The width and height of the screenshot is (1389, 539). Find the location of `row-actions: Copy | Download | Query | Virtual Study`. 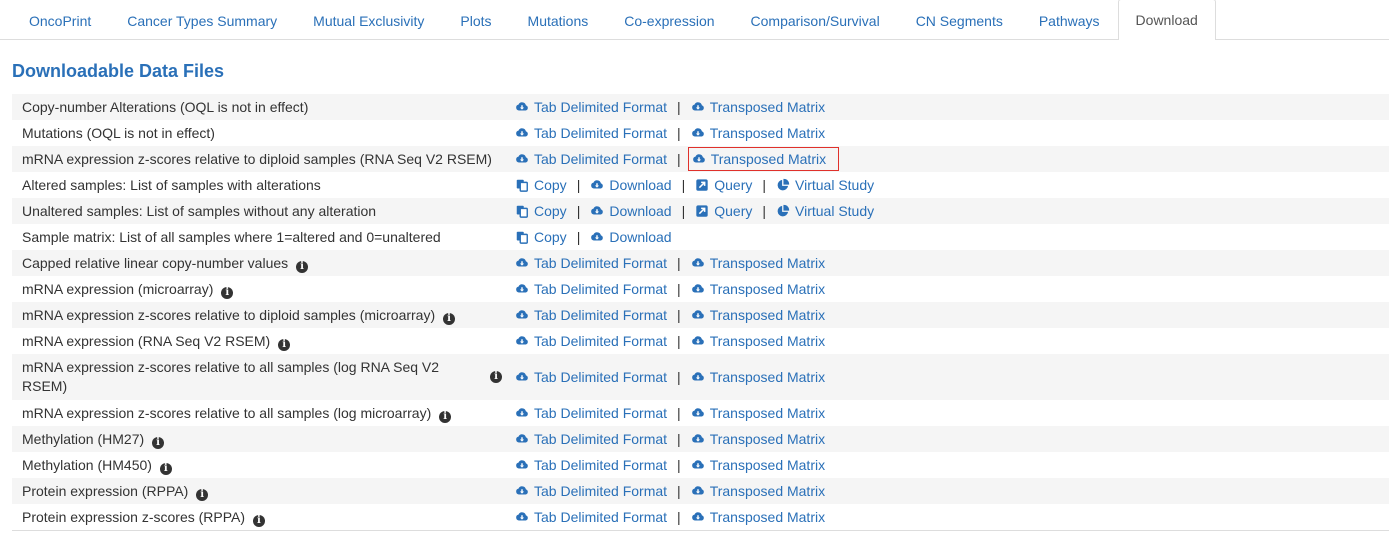

row-actions: Copy | Download | Query | Virtual Study is located at coordinates (694, 185).